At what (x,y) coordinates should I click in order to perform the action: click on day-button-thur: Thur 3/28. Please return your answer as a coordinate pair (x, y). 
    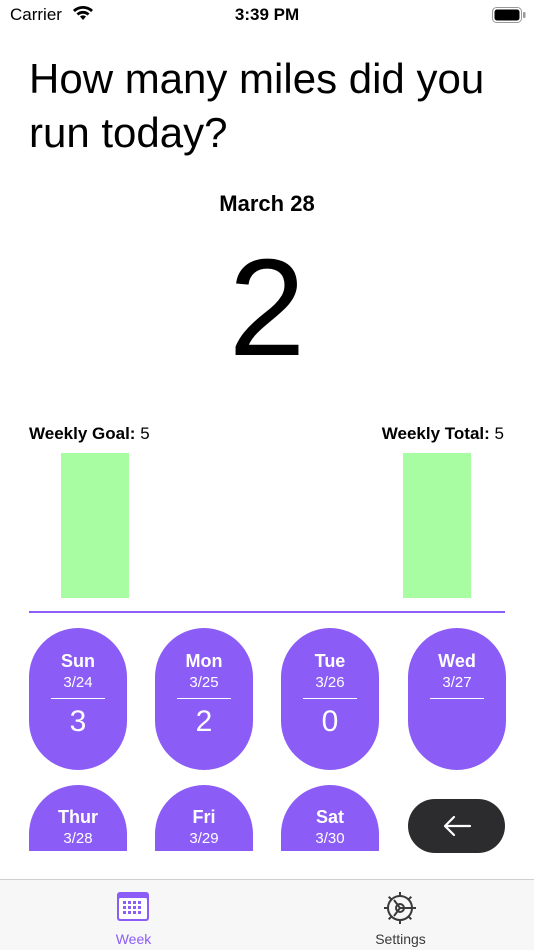
    Looking at the image, I should click on (78, 818).